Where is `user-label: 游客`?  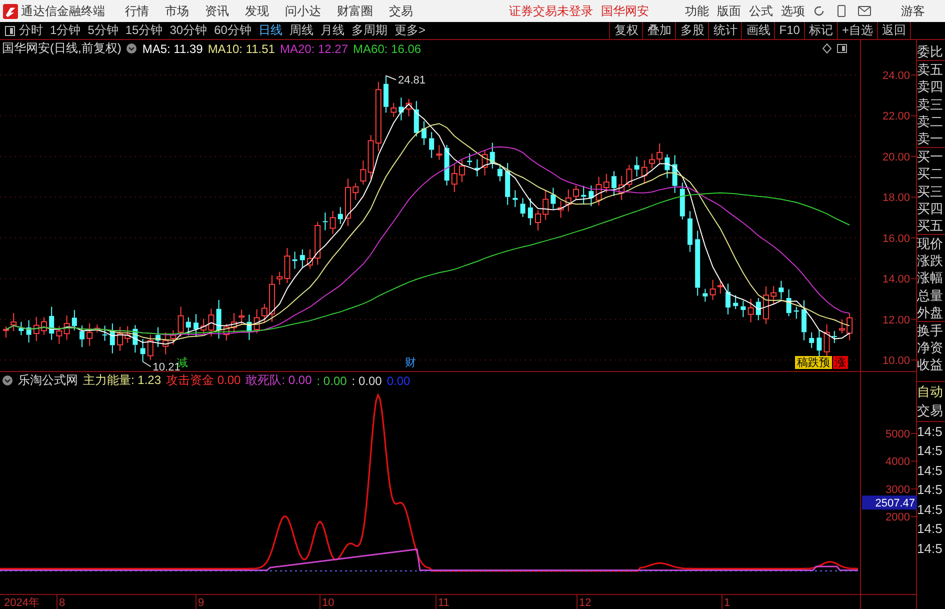 user-label: 游客 is located at coordinates (913, 11).